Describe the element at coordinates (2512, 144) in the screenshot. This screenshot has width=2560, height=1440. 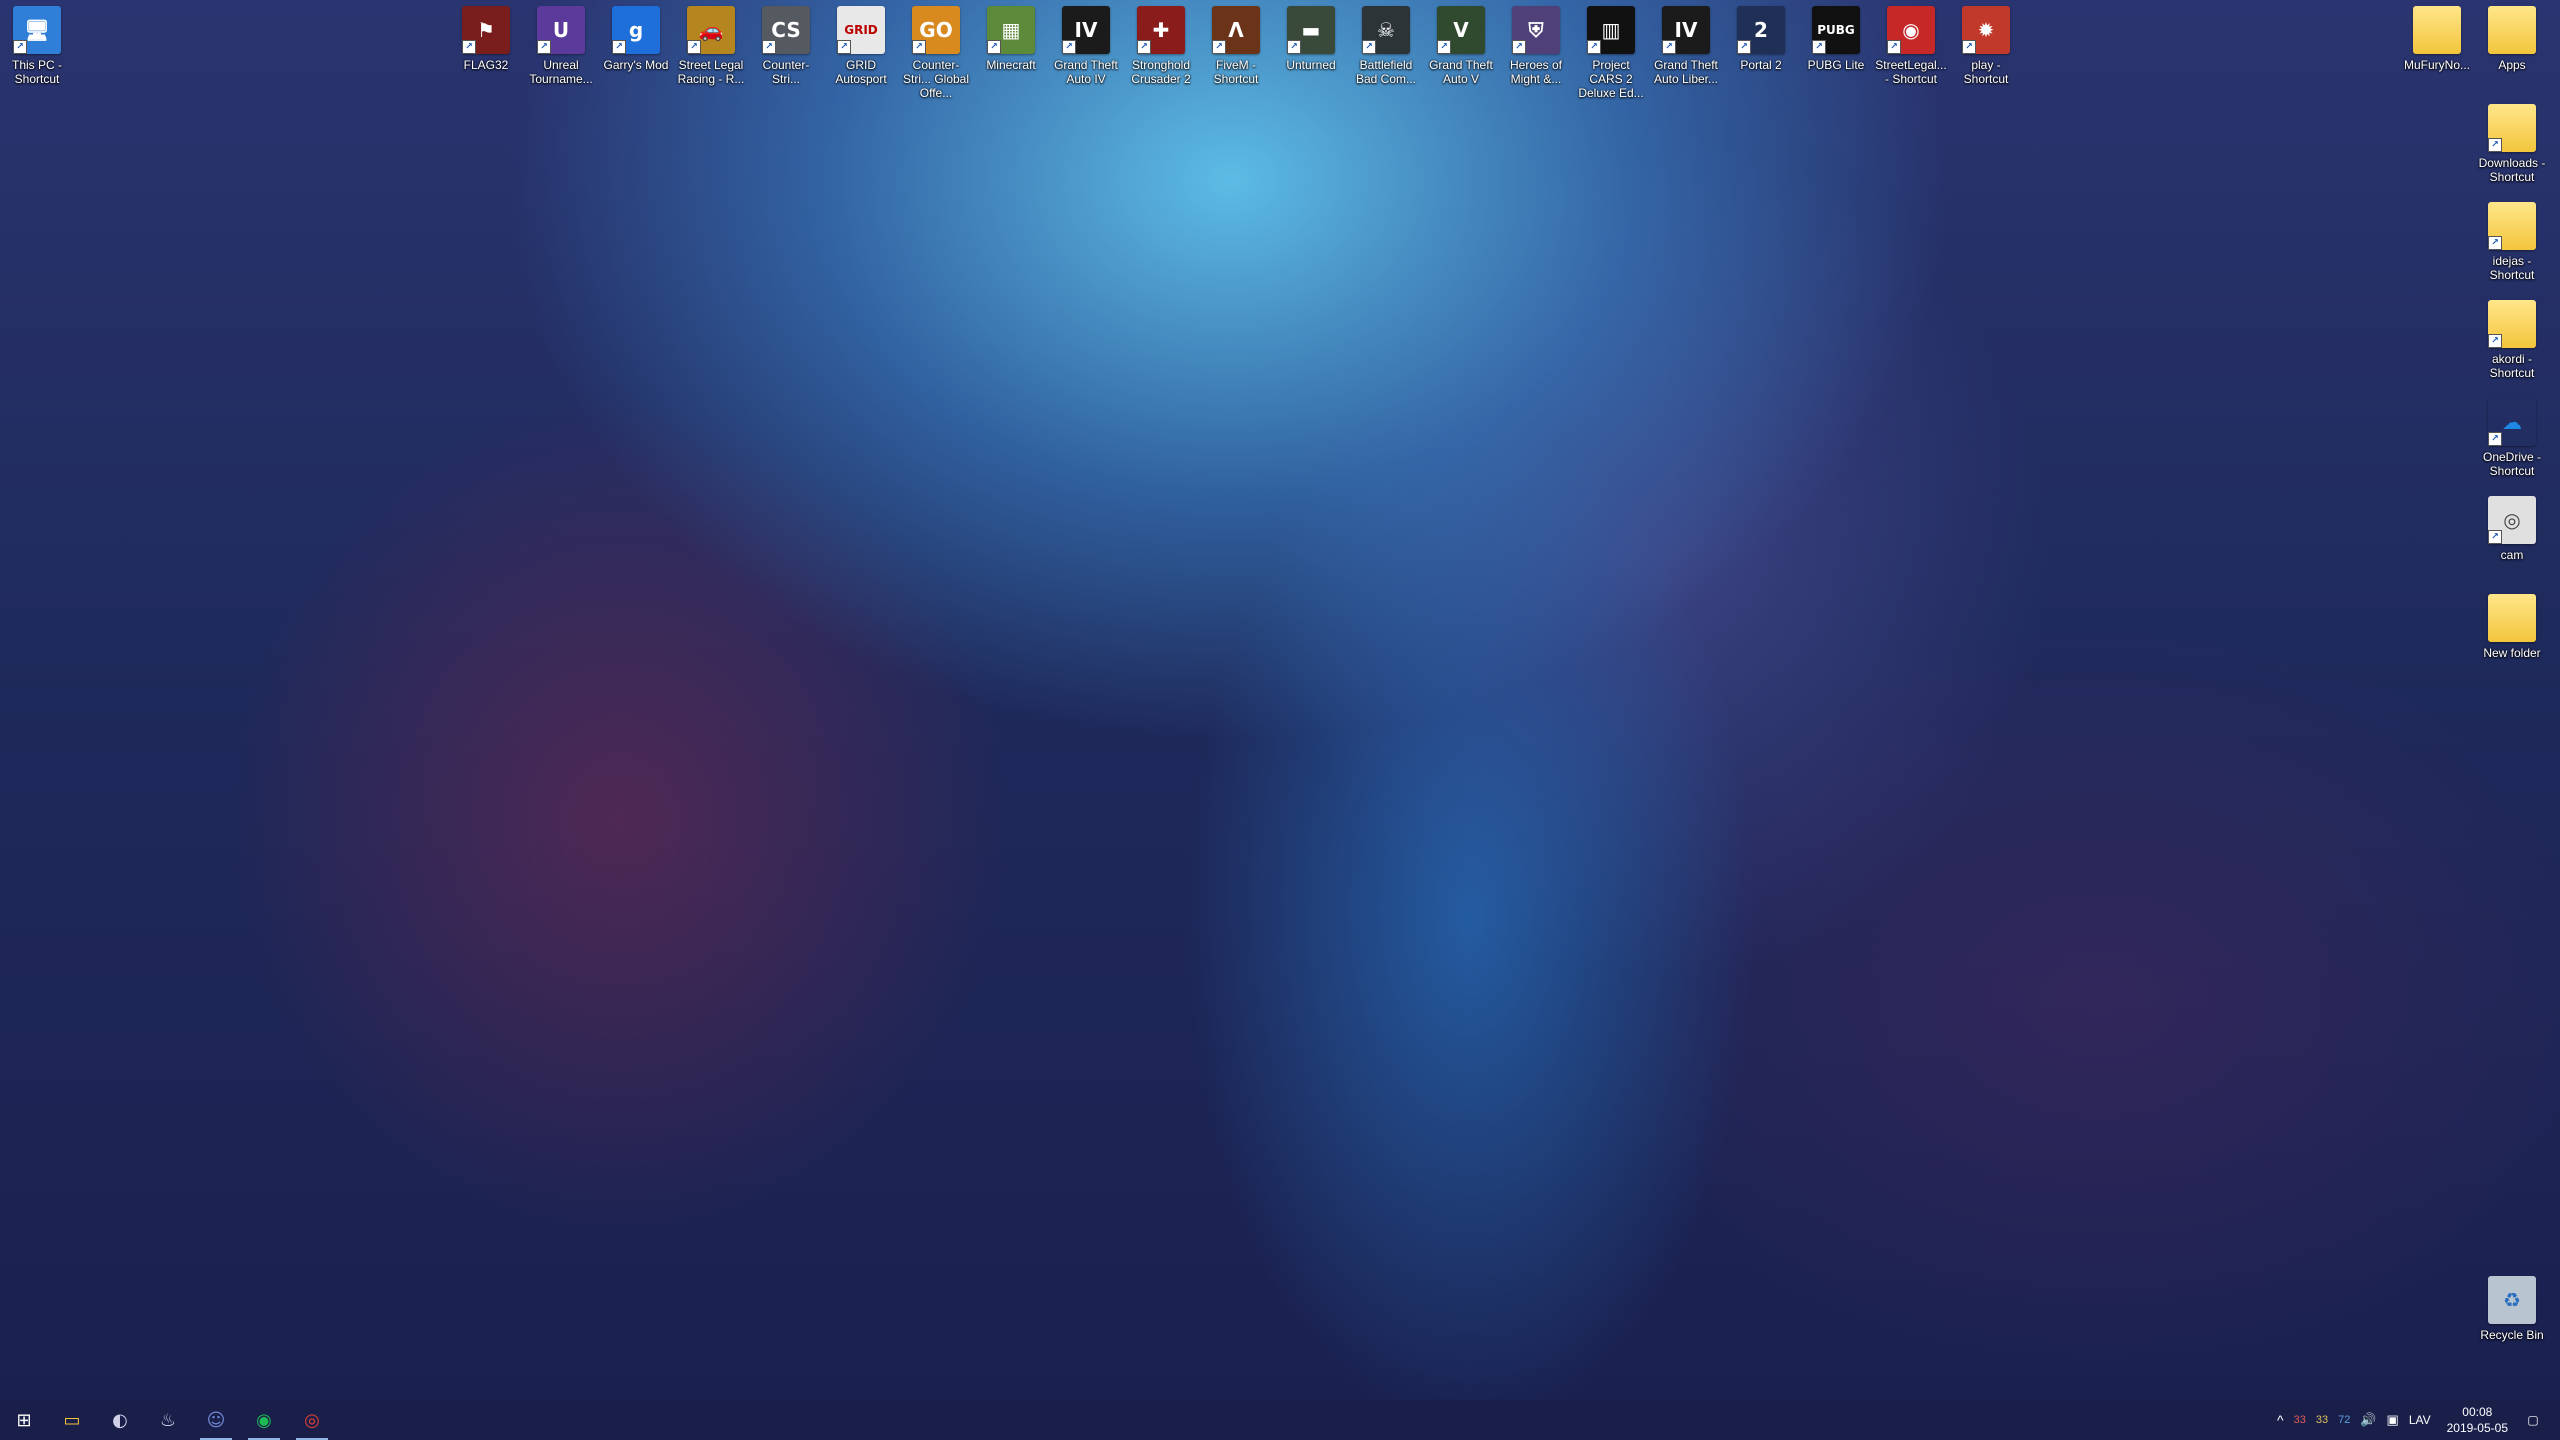
I see `desktop-icon: ↗ Downloads - Shortcut` at that location.